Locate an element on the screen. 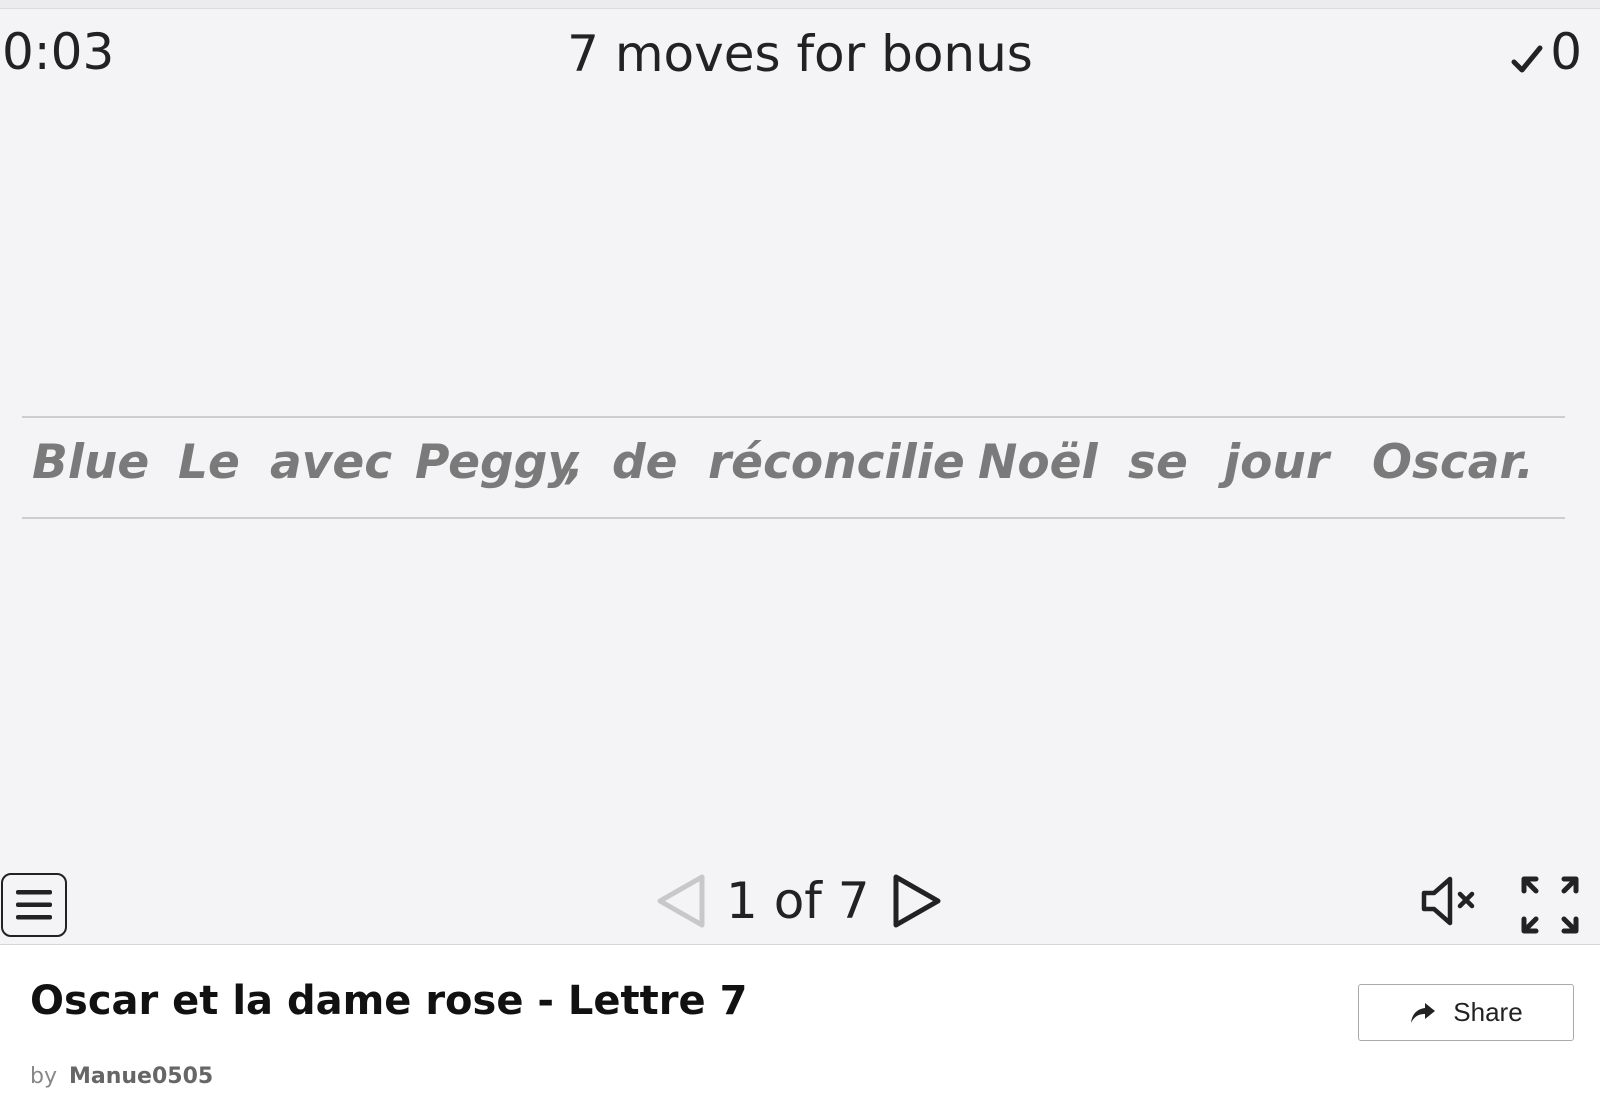 Image resolution: width=1600 pixels, height=1096 pixels. share-label: Share is located at coordinates (1488, 1012).